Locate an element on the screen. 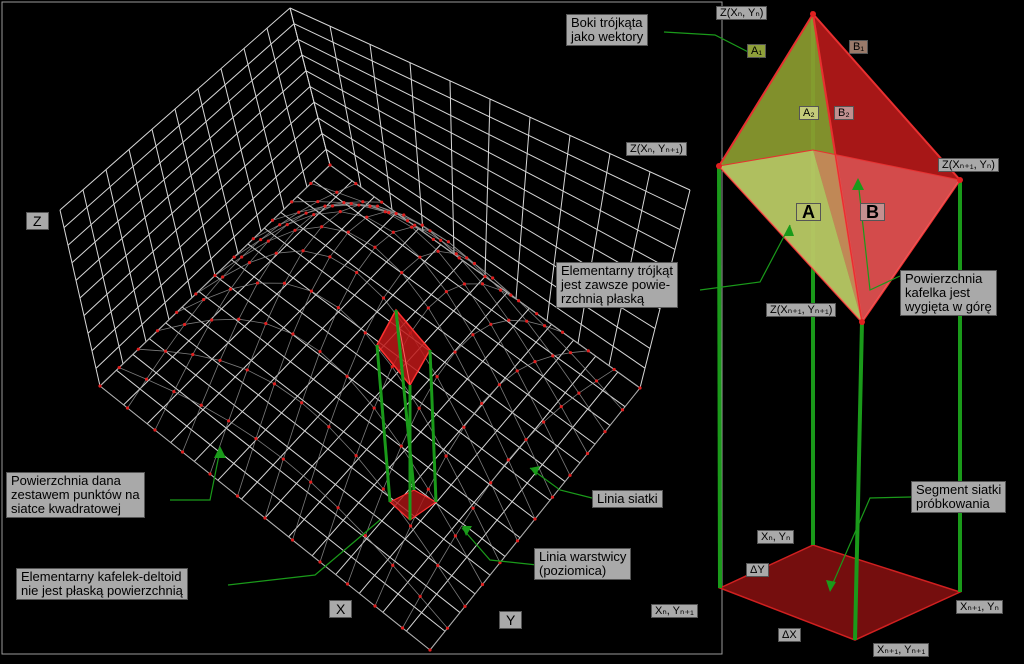 The height and width of the screenshot is (664, 1024). point-label-right: Xₙ₊₁, Yₙ is located at coordinates (979, 607).